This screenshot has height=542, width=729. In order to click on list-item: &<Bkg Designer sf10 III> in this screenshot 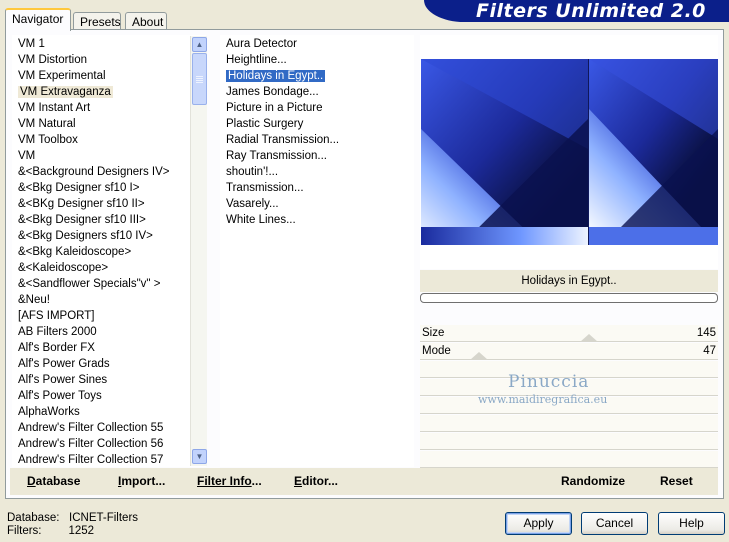, I will do `click(109, 220)`.